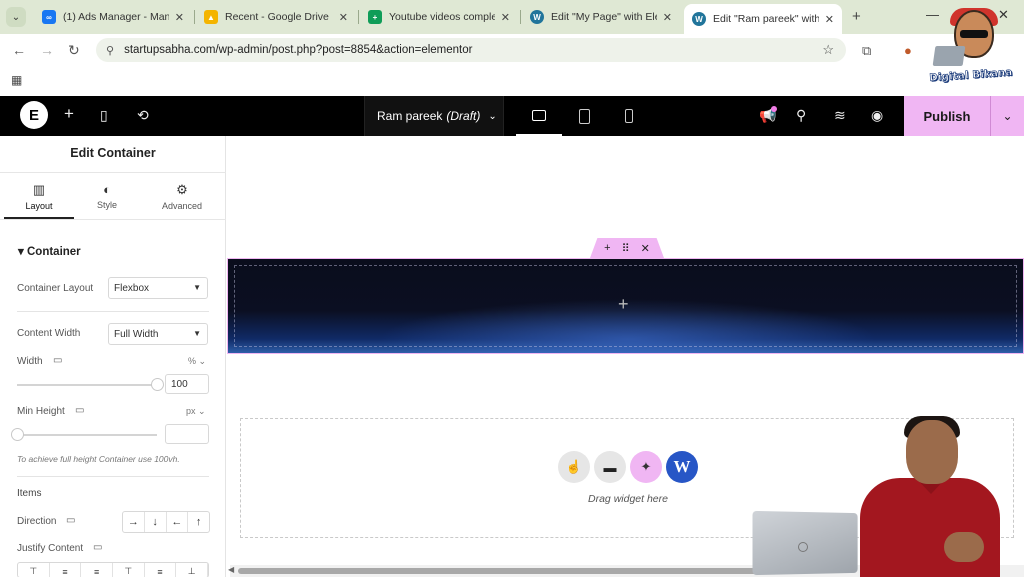 The height and width of the screenshot is (577, 1024). Describe the element at coordinates (87, 435) in the screenshot. I see `min-height-slider` at that location.